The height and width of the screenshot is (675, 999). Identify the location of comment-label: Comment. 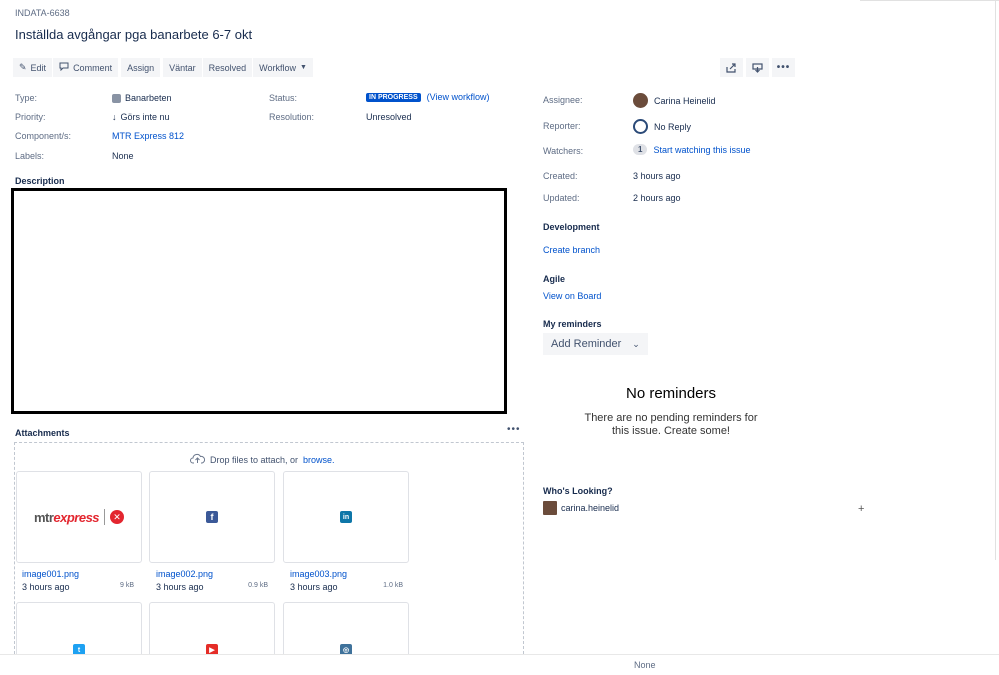
(93, 67).